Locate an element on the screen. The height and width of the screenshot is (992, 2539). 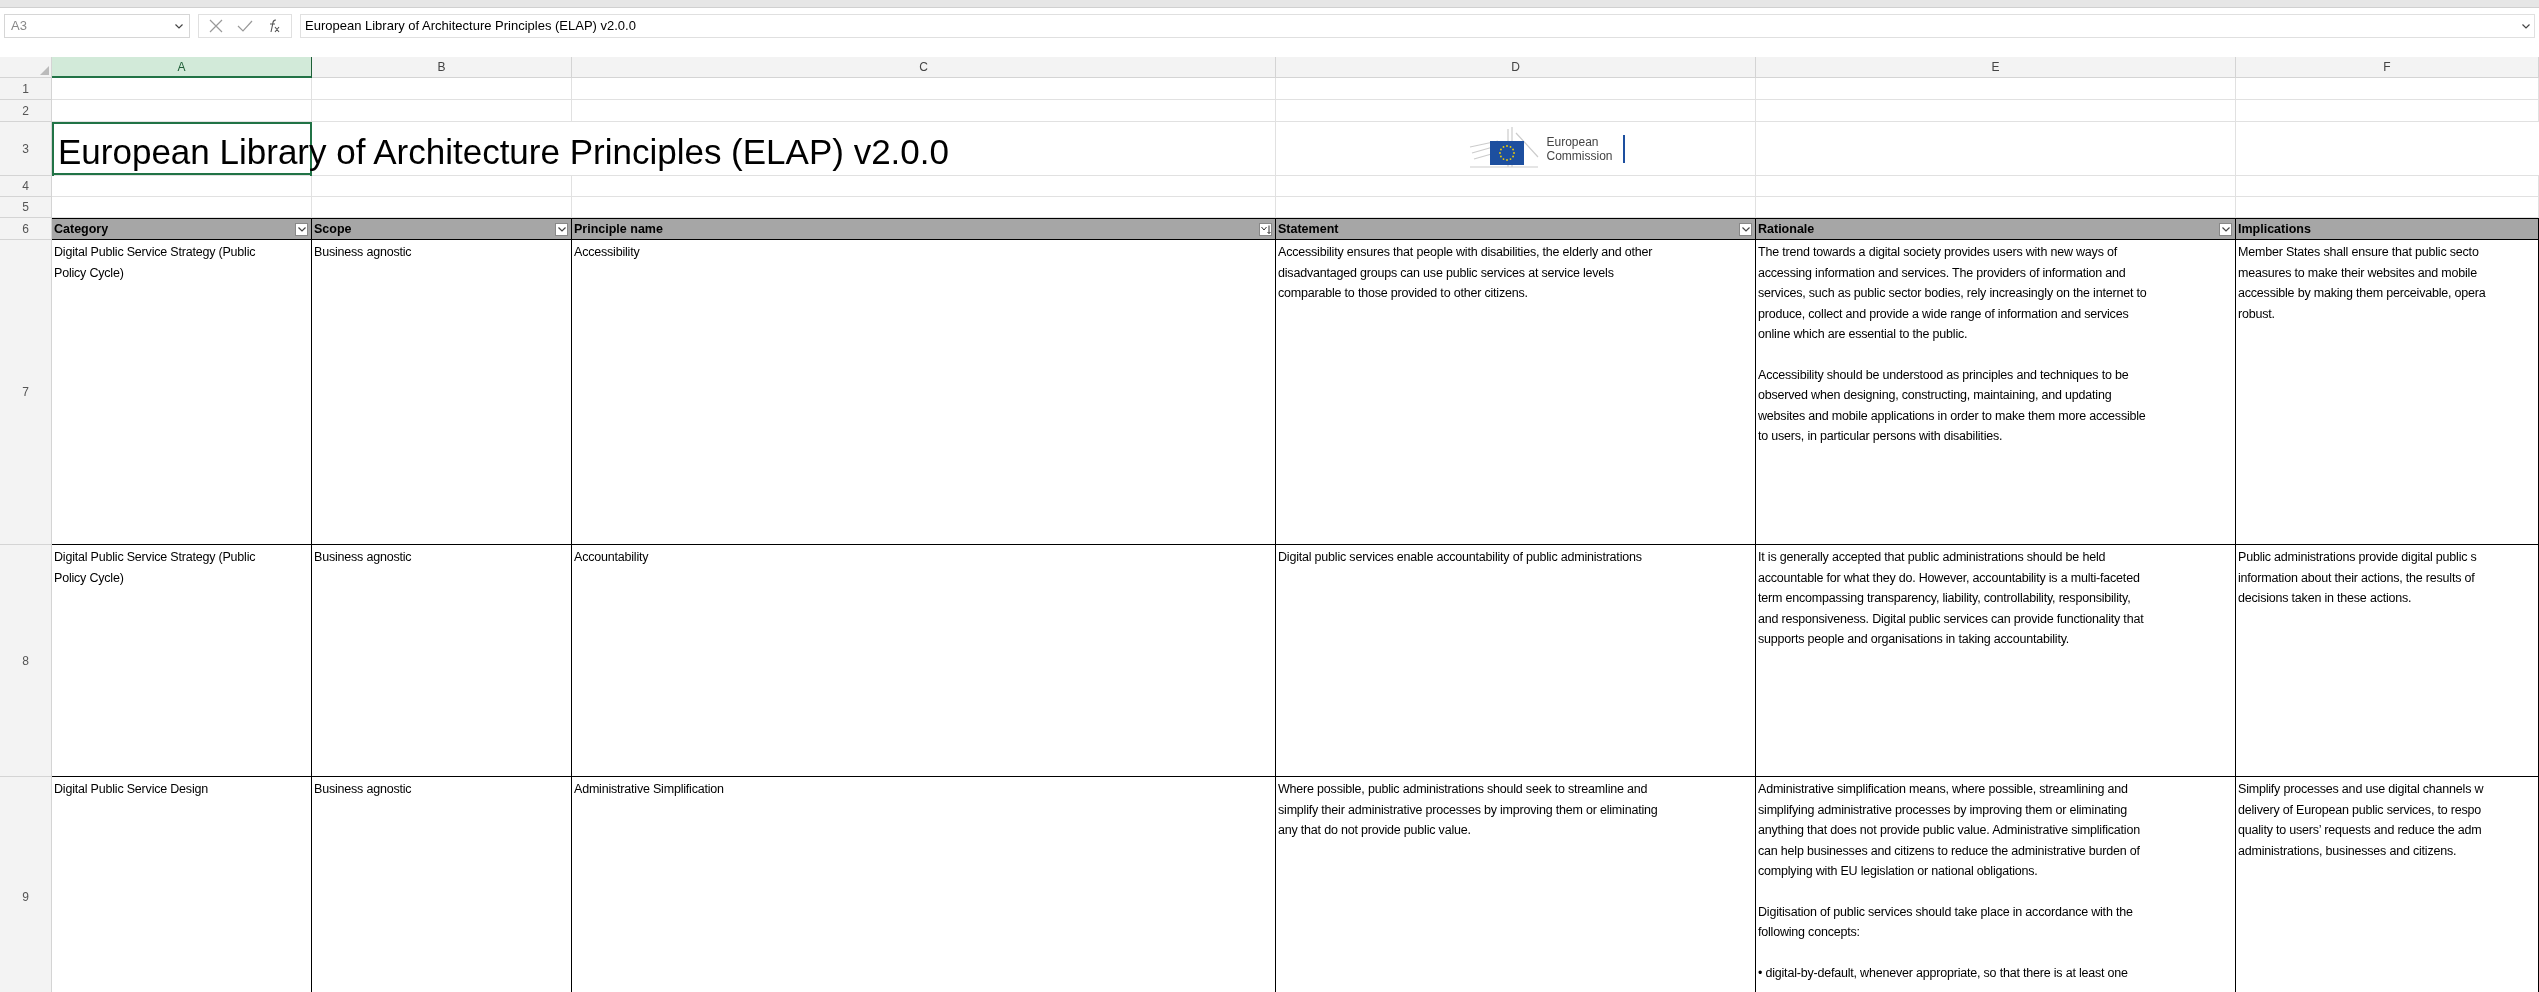
row-number: 7 is located at coordinates (25, 392).